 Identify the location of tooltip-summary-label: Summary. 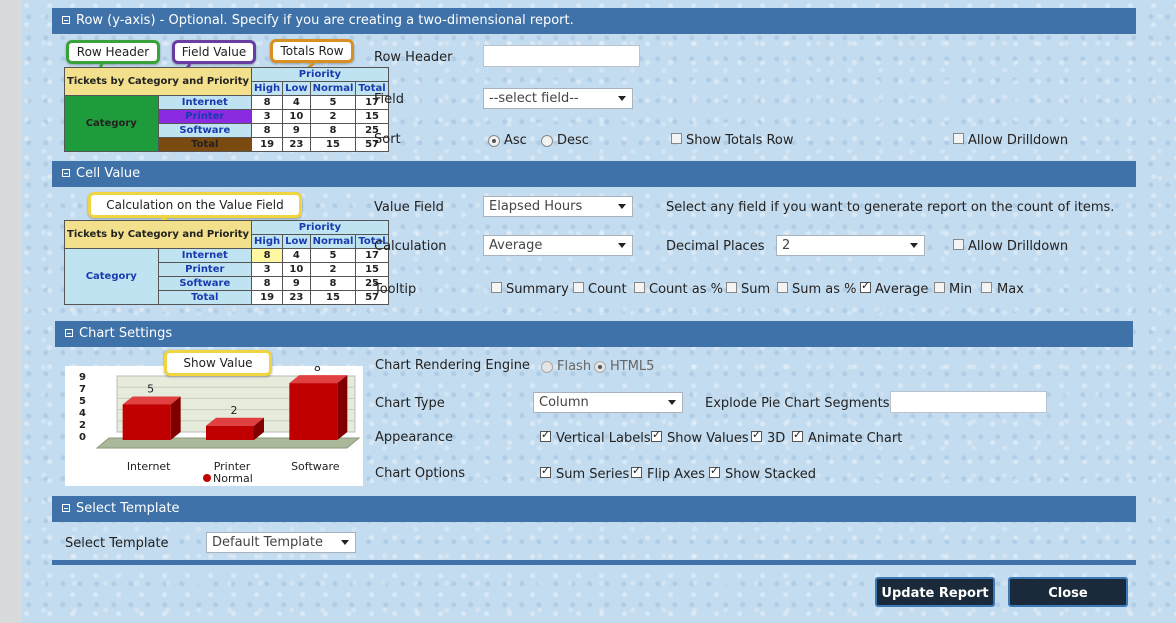
(537, 289).